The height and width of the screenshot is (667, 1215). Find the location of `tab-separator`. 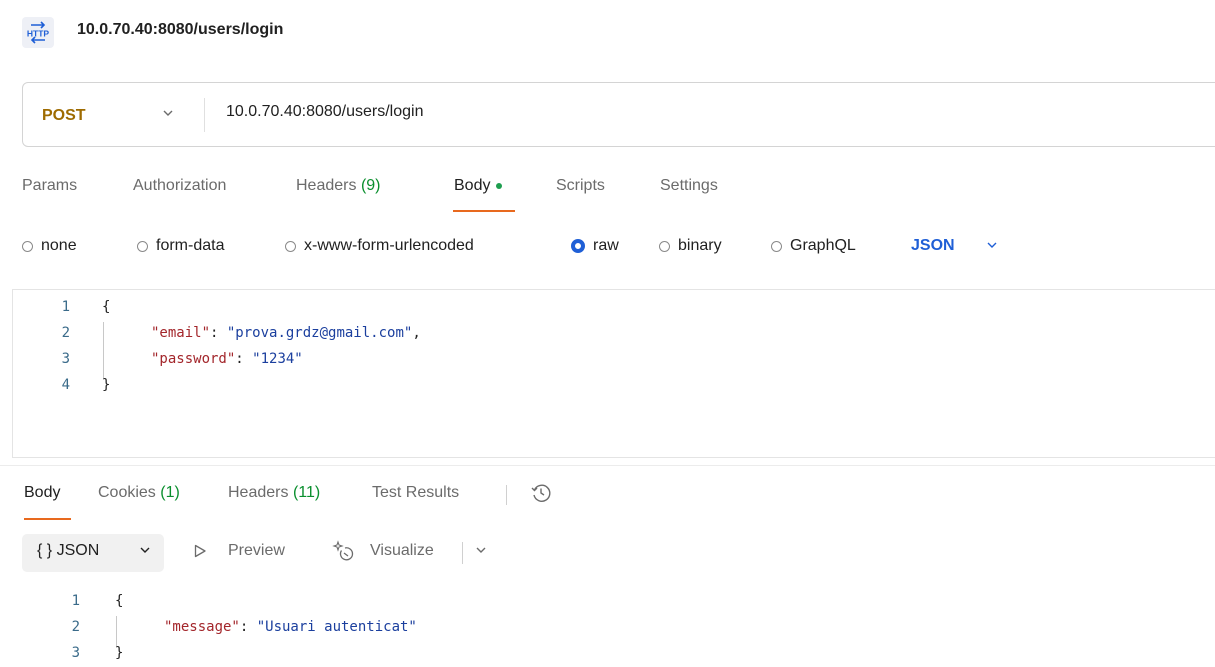

tab-separator is located at coordinates (506, 495).